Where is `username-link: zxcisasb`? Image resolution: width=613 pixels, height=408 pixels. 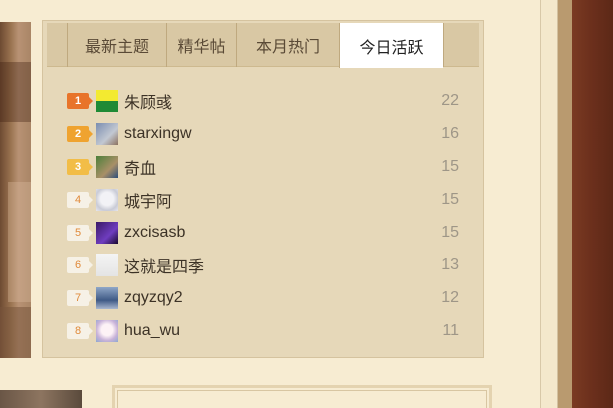
username-link: zxcisasb is located at coordinates (279, 233).